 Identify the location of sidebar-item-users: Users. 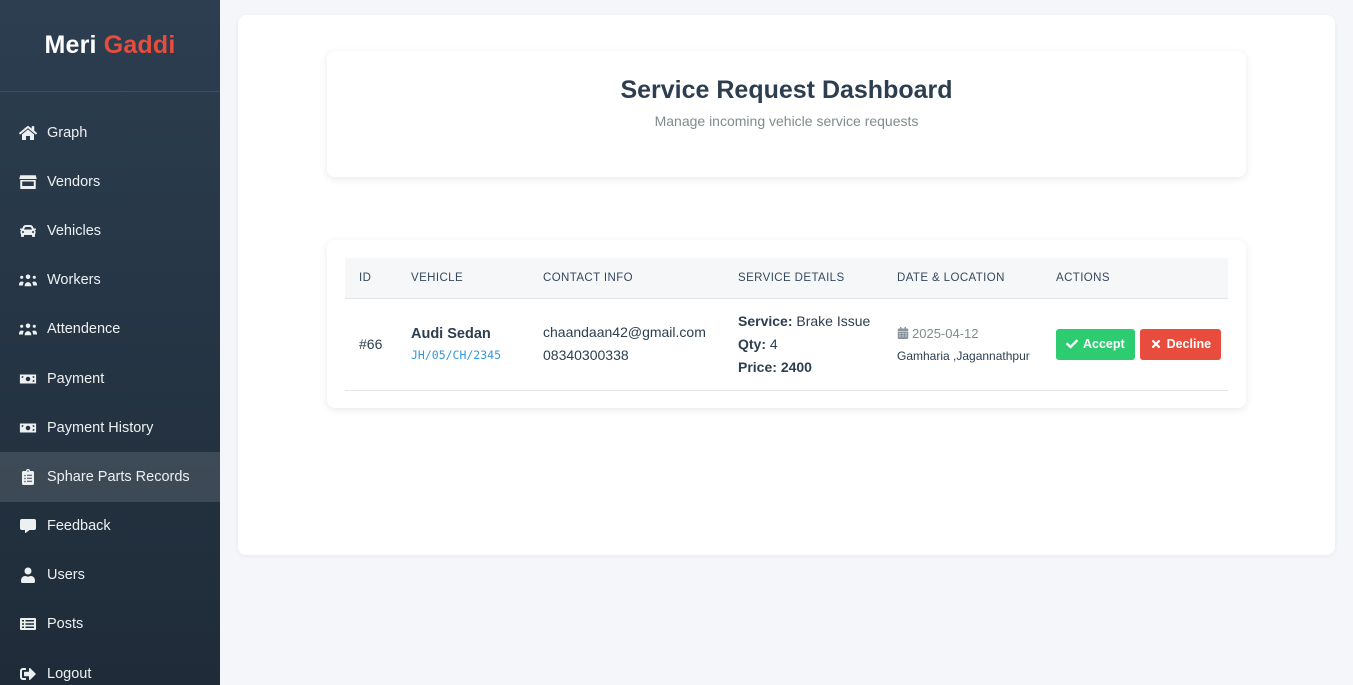
(110, 575).